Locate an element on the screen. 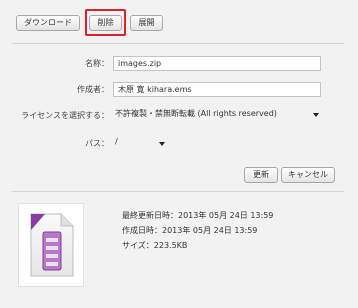 The height and width of the screenshot is (308, 358). name-label: 名称： is located at coordinates (97, 63).